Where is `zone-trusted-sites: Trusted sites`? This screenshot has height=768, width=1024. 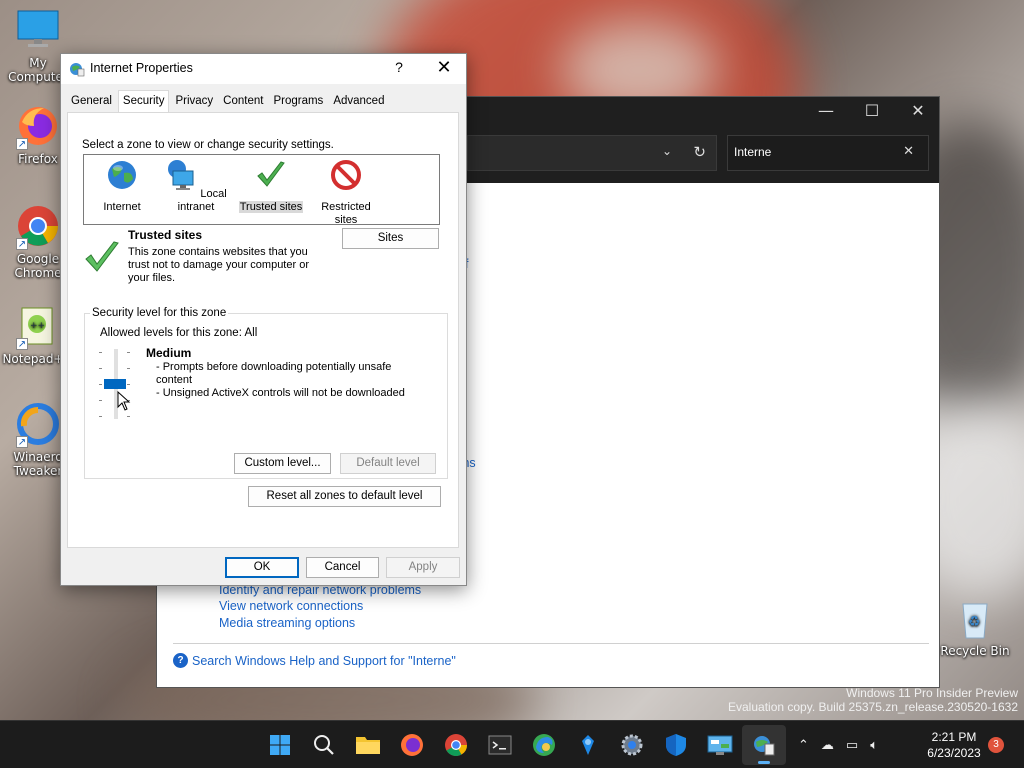
zone-trusted-sites: Trusted sites is located at coordinates (271, 186).